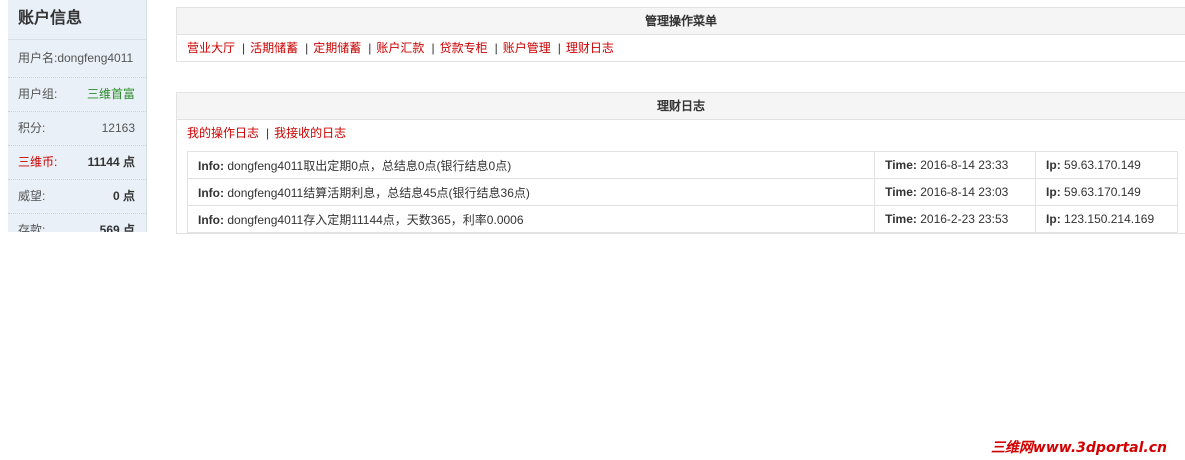  I want to click on log-info-text: dongfeng4011存入定期11144点，天数365，利率0.0006, so click(375, 219).